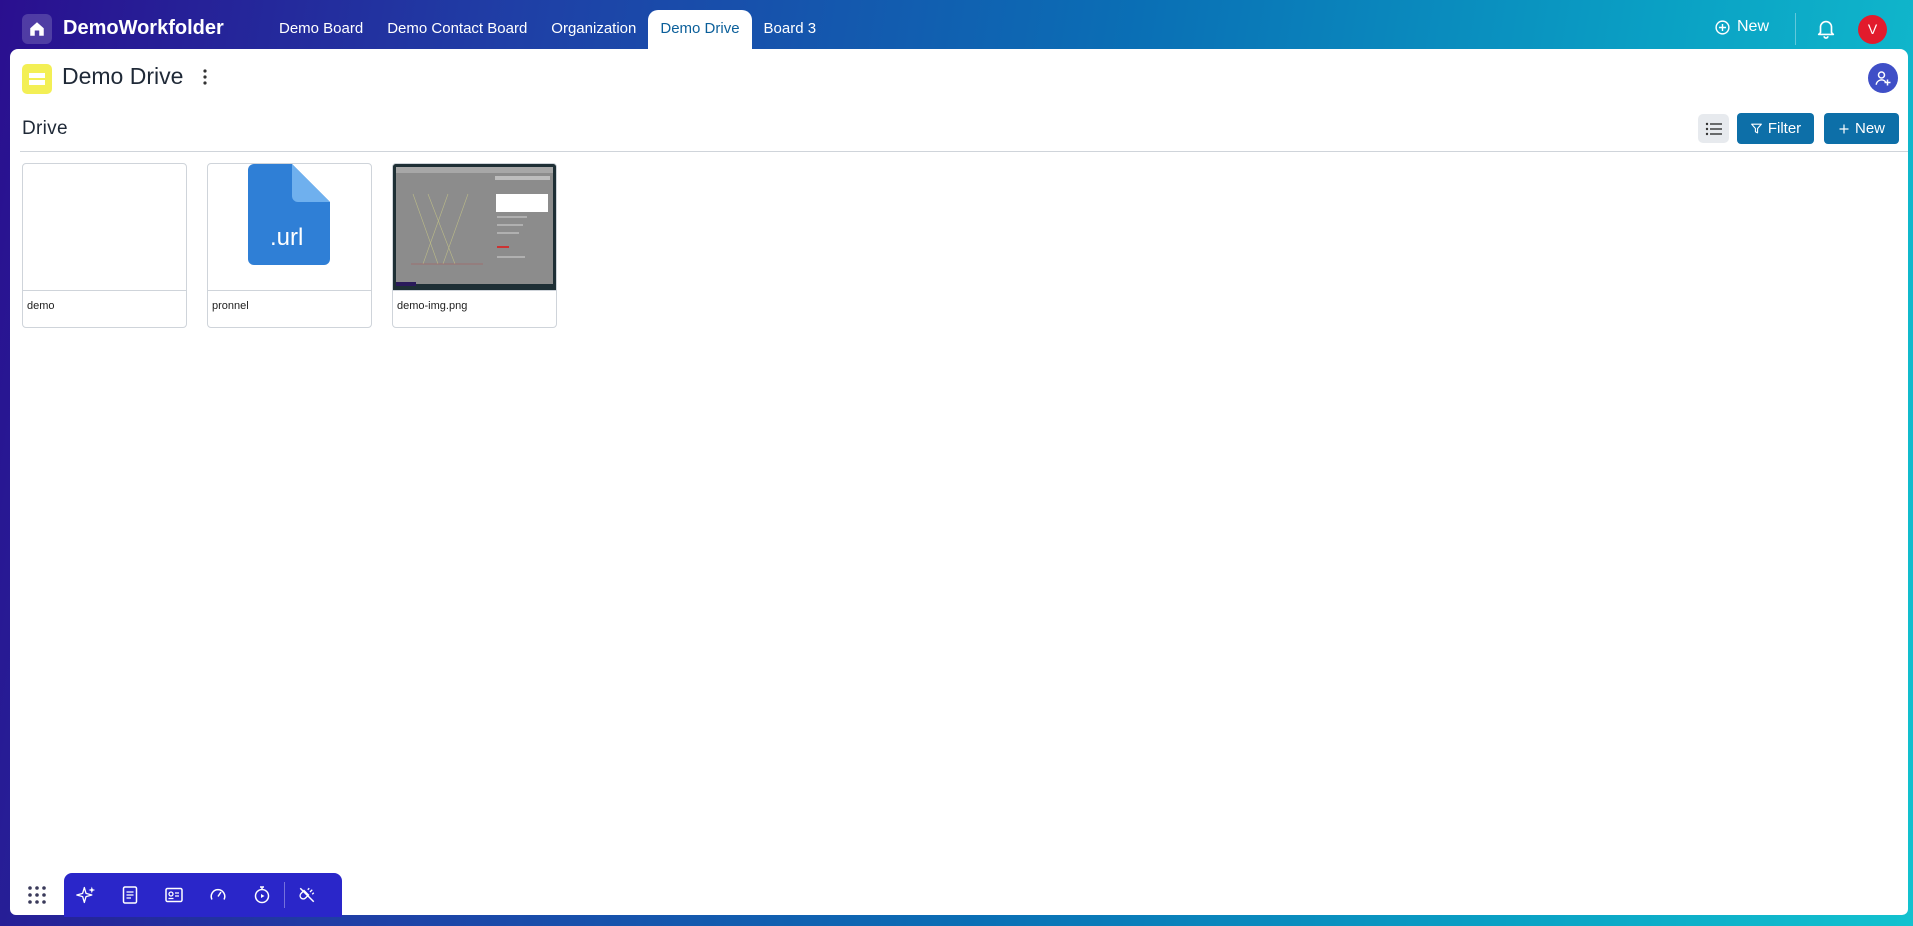  I want to click on tab-demo-board: Demo Board, so click(321, 29).